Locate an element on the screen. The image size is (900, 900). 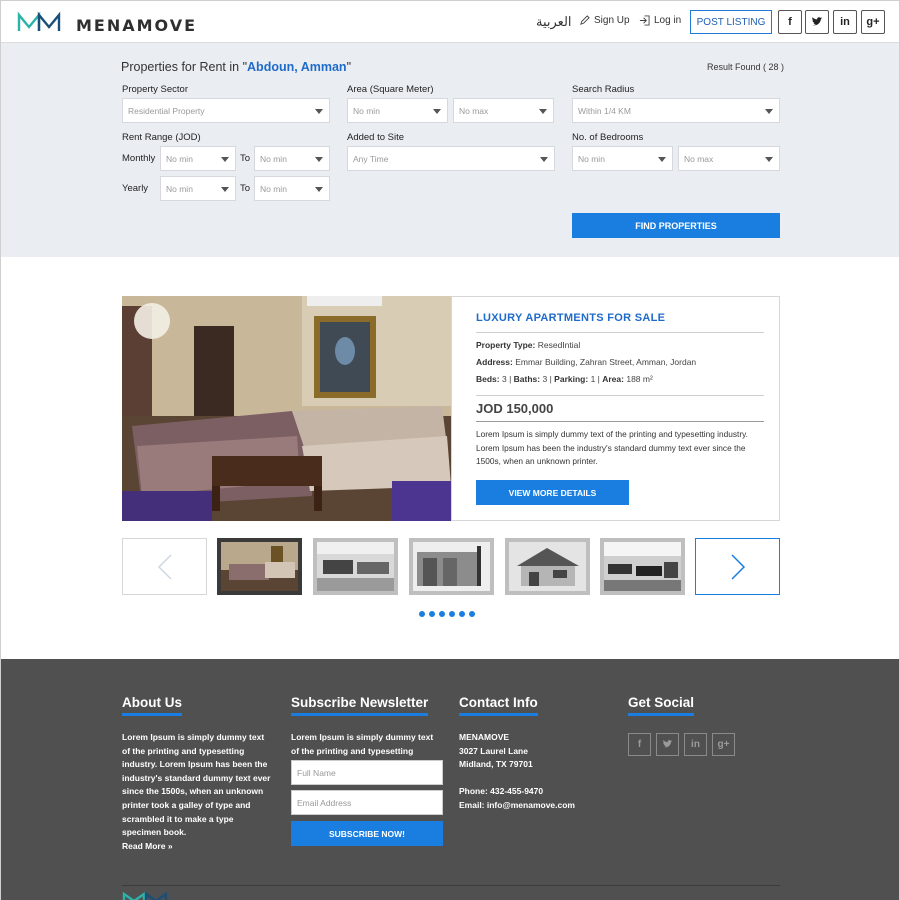
city-address: Midland, TX 79701 is located at coordinates (496, 764).